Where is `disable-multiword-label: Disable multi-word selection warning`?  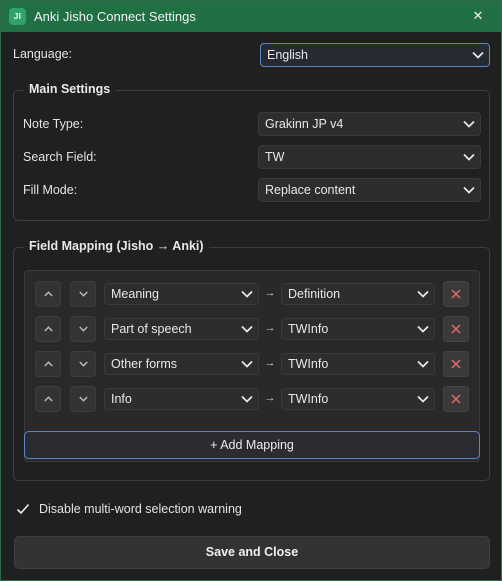 disable-multiword-label: Disable multi-word selection warning is located at coordinates (140, 509).